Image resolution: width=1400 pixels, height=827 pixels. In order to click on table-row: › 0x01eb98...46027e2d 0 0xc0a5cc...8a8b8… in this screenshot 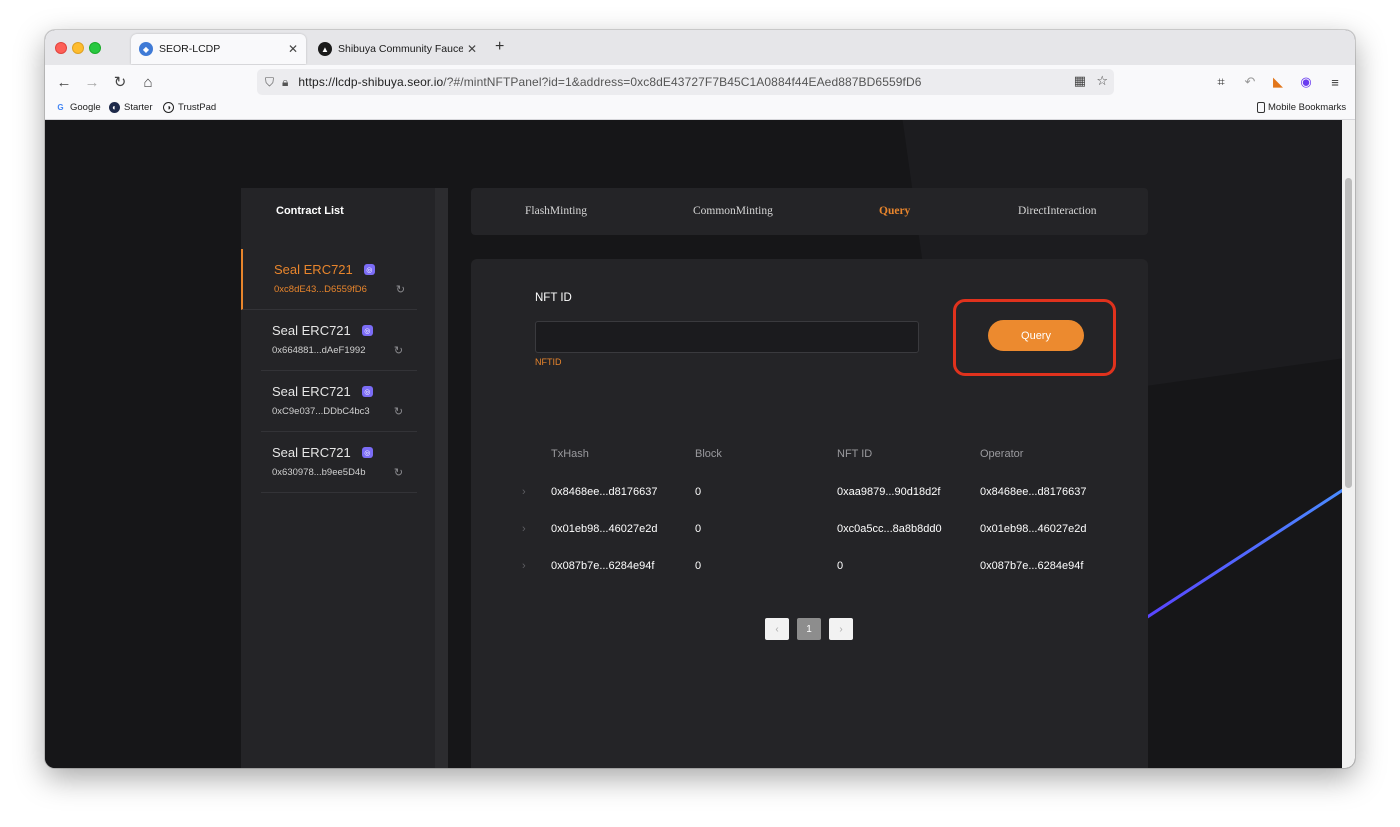, I will do `click(809, 533)`.